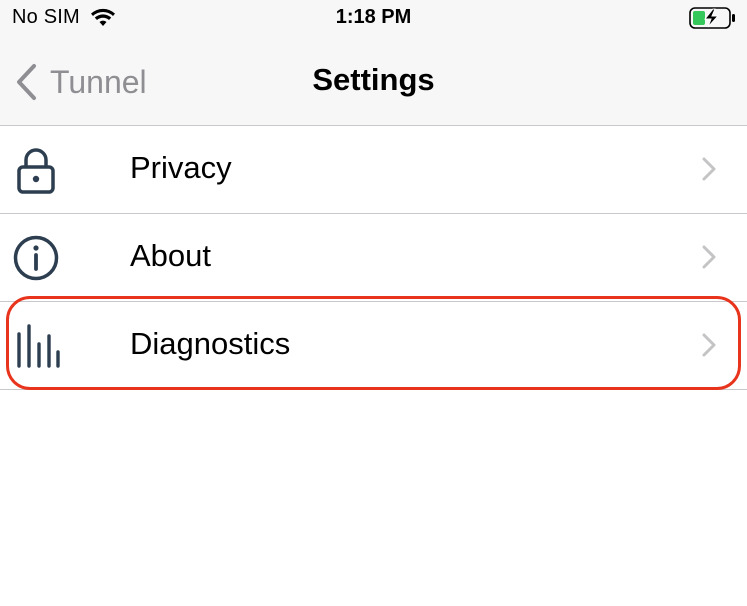 The image size is (747, 606). I want to click on status-time: 1:18 PM, so click(373, 17).